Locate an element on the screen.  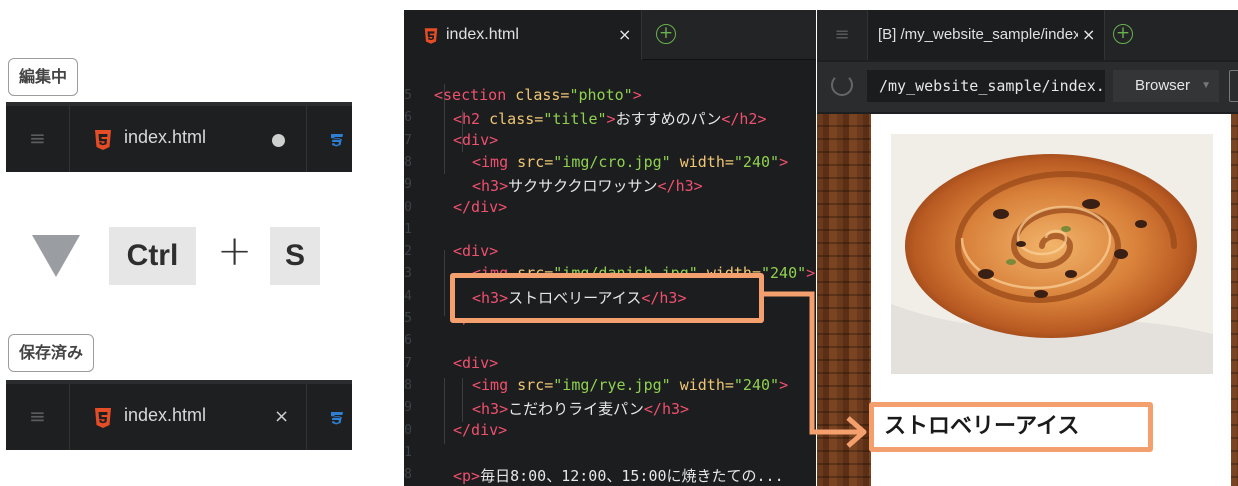
editing-label: 編集中 is located at coordinates (43, 77).